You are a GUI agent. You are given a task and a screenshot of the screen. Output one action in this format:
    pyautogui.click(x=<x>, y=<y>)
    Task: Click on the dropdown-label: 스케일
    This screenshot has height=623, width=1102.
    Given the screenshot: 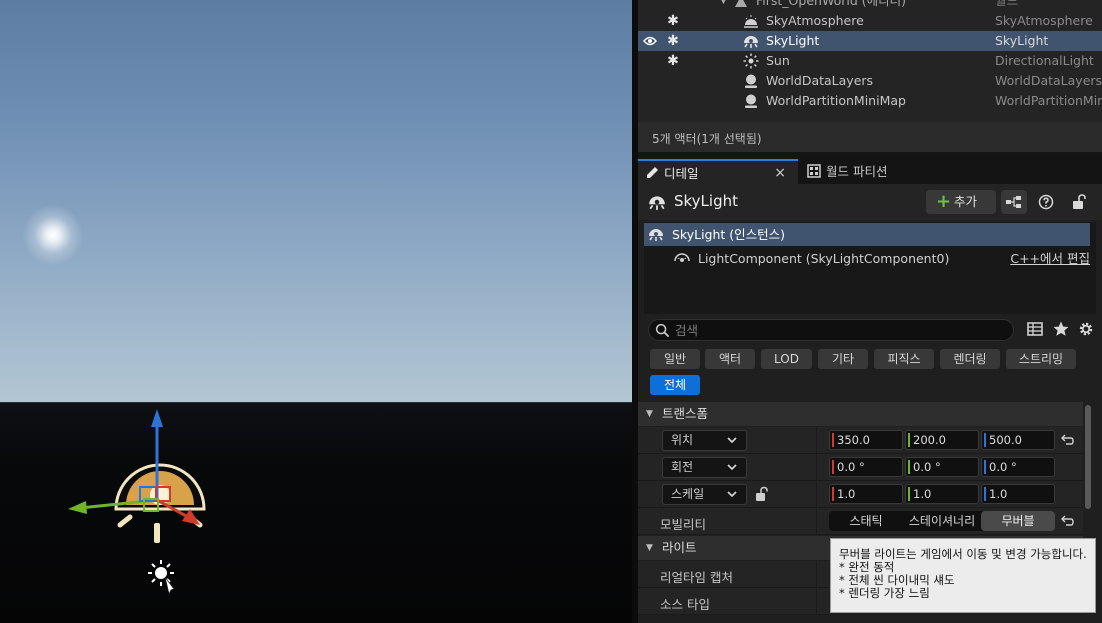 What is the action you would take?
    pyautogui.click(x=688, y=494)
    